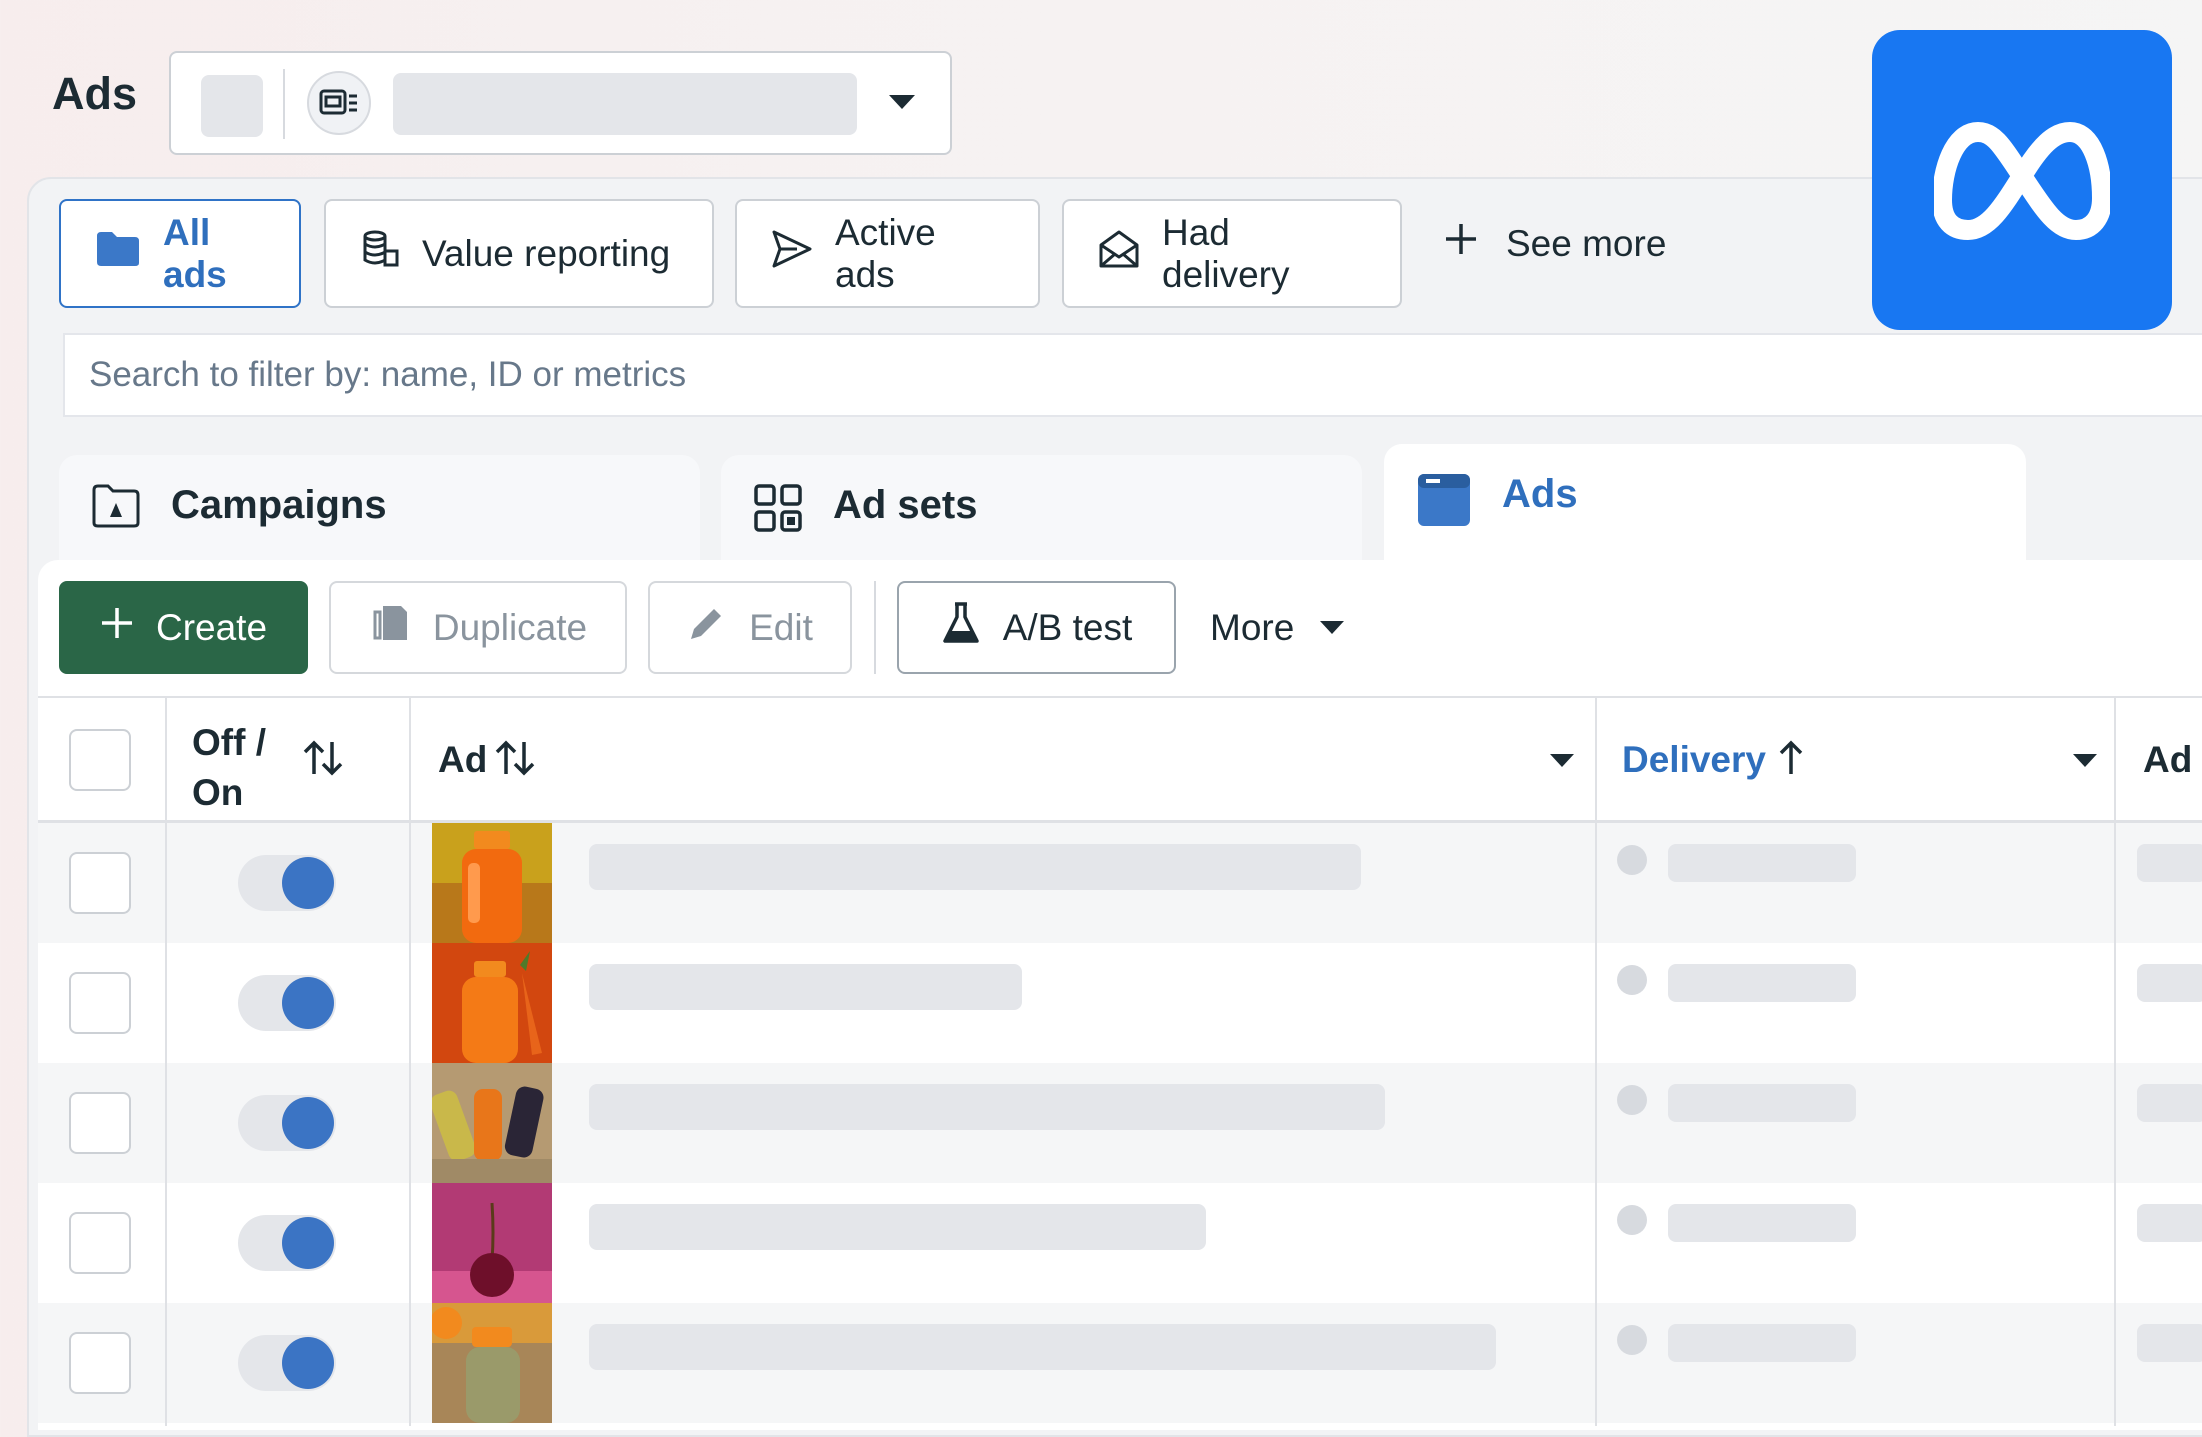  I want to click on sort-ascending-icon, so click(1791, 760).